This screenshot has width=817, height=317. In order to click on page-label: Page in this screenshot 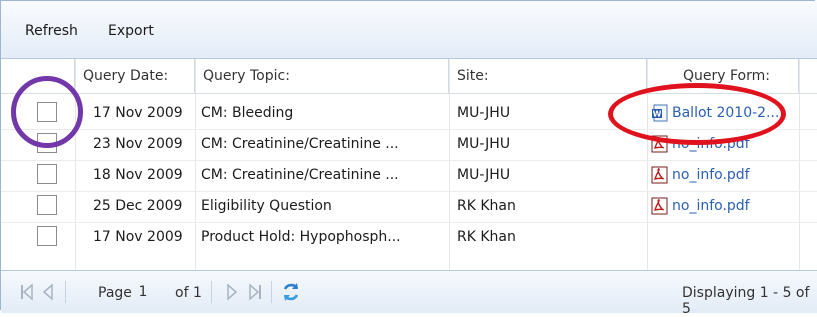, I will do `click(115, 293)`.